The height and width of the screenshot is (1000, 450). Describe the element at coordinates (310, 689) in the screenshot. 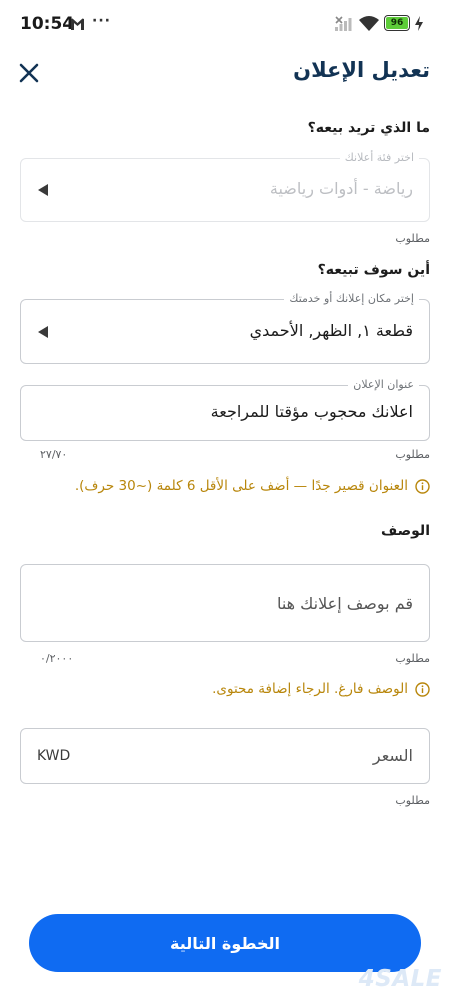

I see `description-warning-text: الوصف فارغ. الرجاء إضافة محتوى.` at that location.